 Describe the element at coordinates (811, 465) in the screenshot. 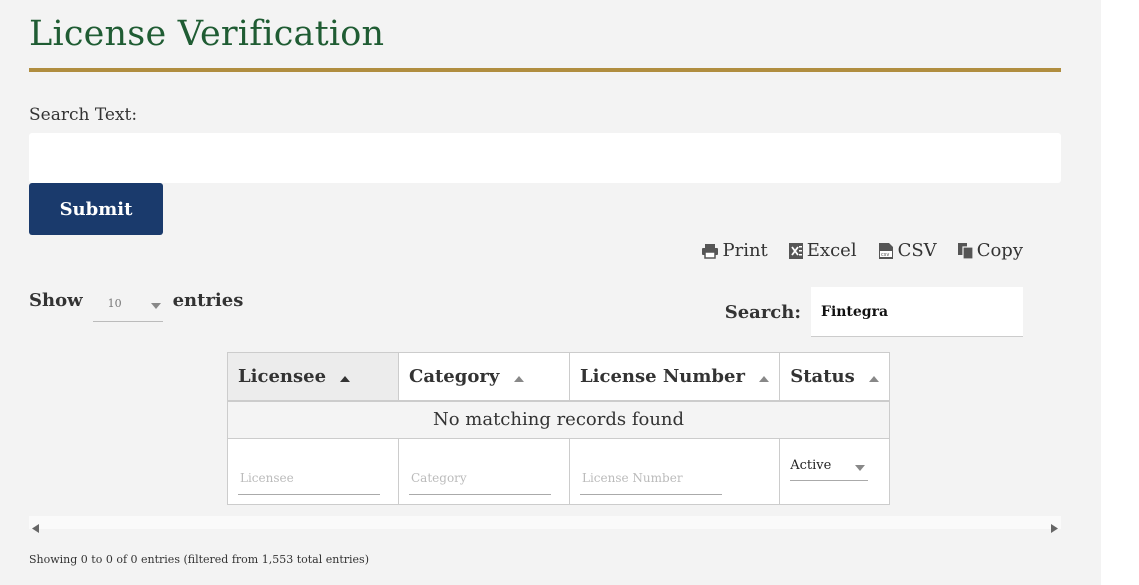

I see `status-filter-value: Active` at that location.